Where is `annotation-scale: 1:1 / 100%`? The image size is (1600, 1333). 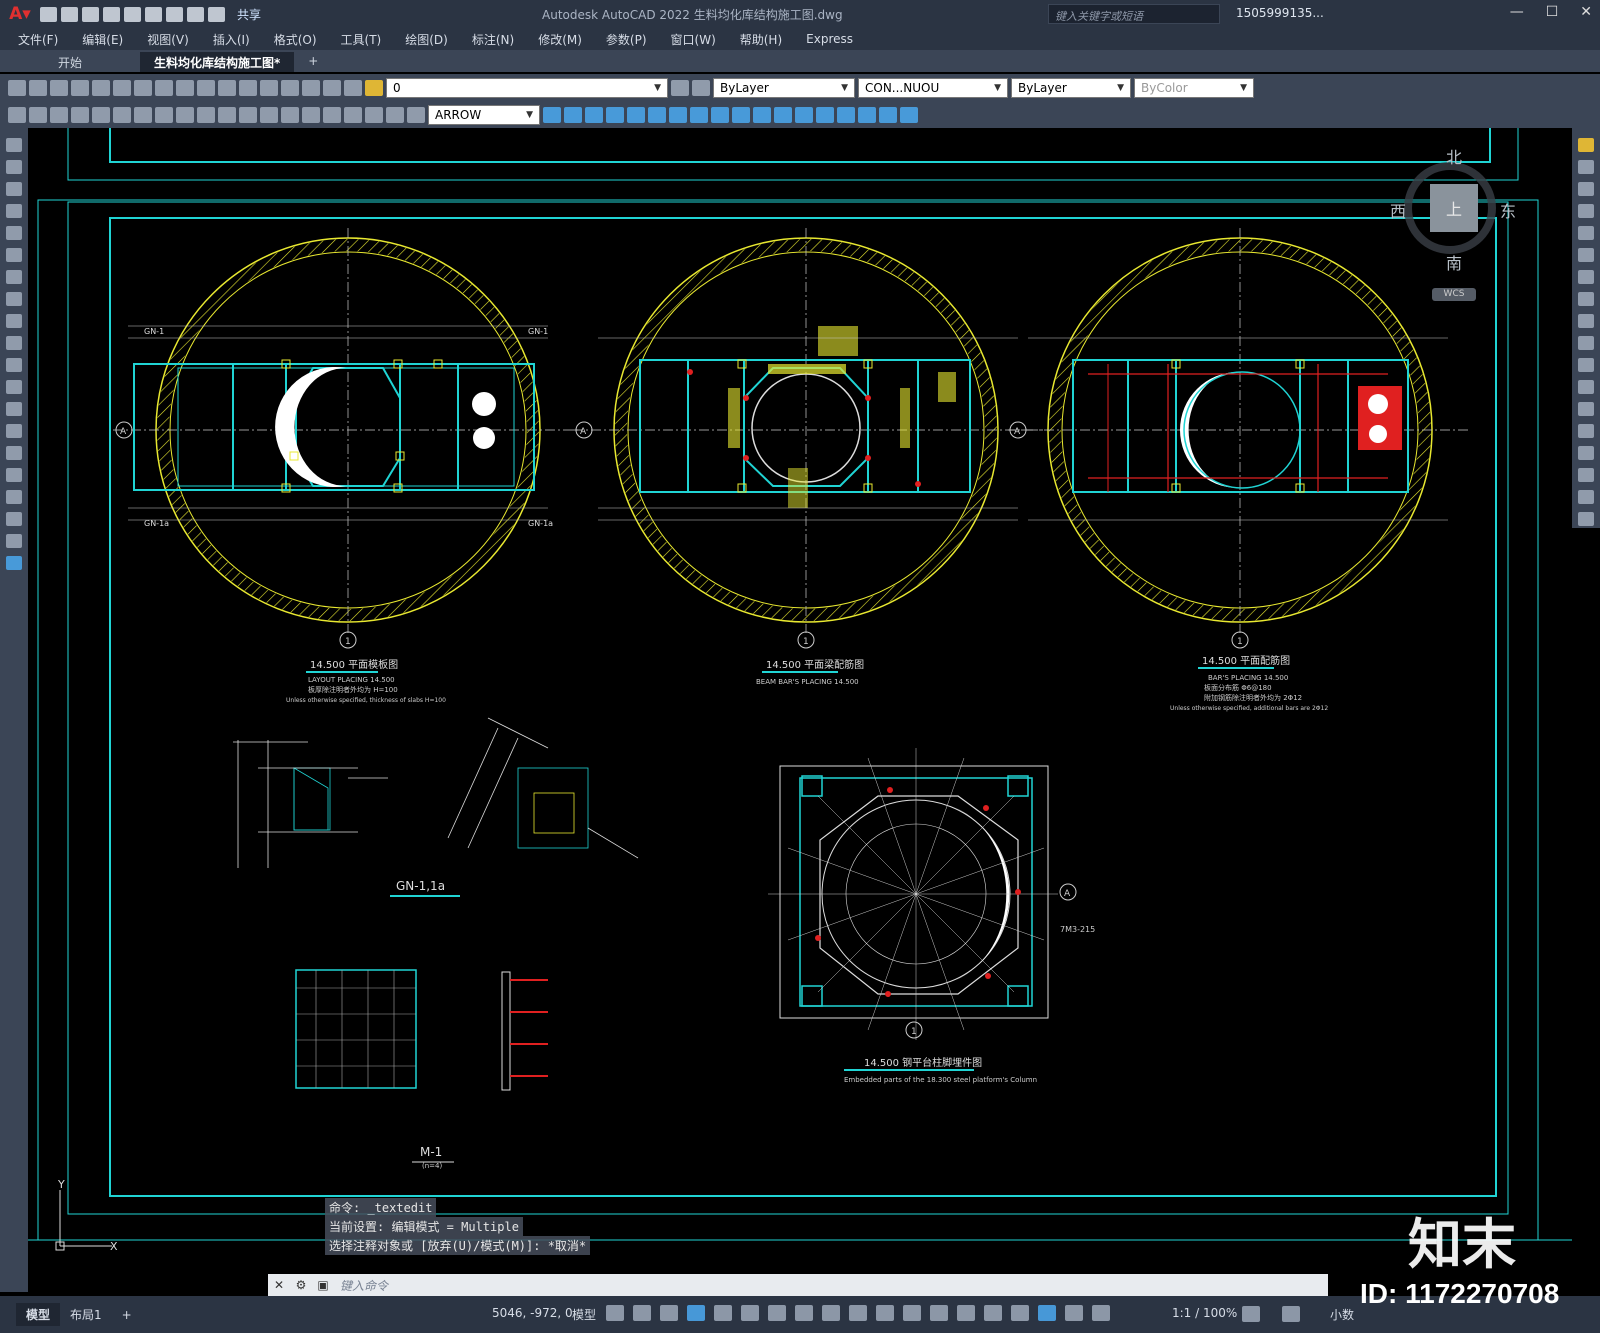
annotation-scale: 1:1 / 100% is located at coordinates (1204, 1313).